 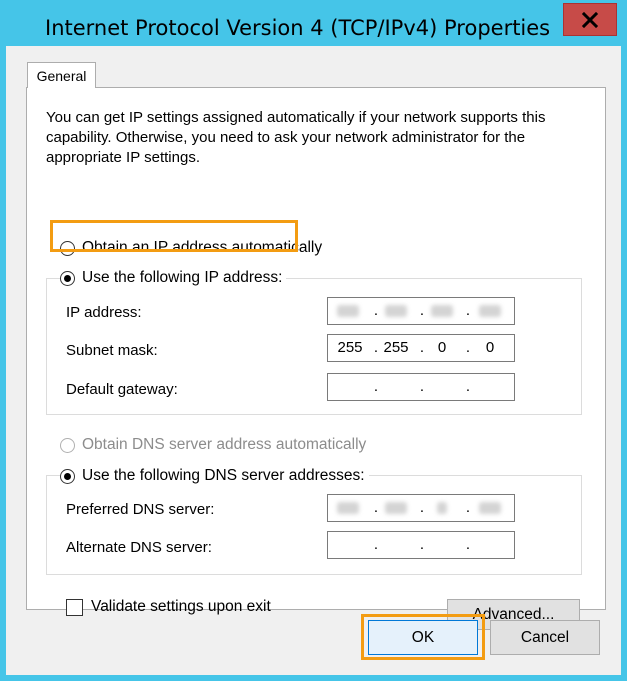 I want to click on tab-general: General, so click(x=61, y=75).